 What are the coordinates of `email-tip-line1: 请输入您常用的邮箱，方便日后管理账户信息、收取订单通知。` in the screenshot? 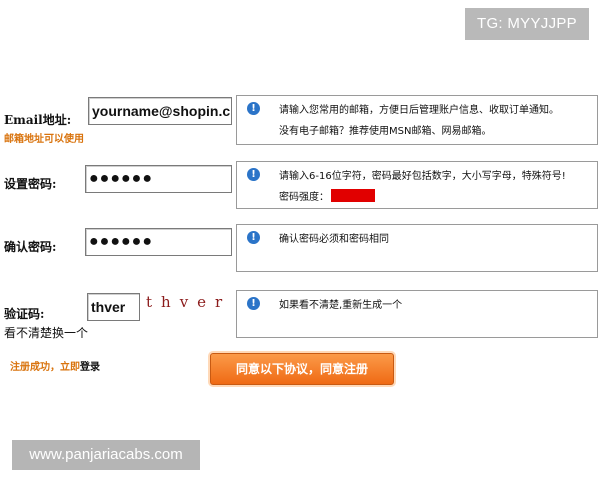 It's located at (419, 110).